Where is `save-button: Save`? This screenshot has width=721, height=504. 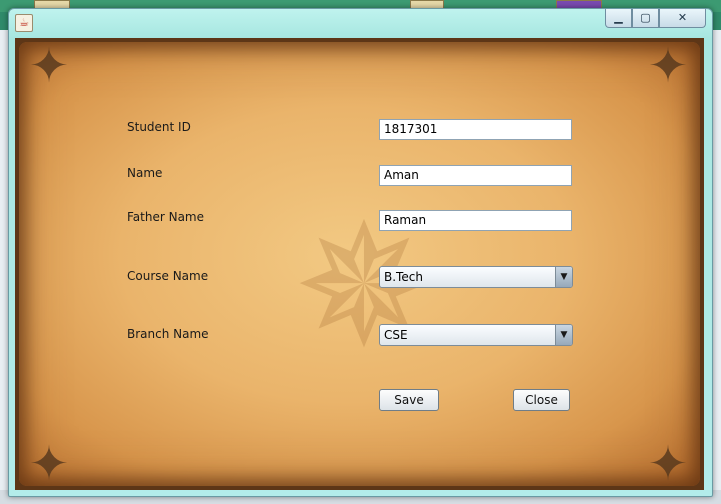
save-button: Save is located at coordinates (409, 400).